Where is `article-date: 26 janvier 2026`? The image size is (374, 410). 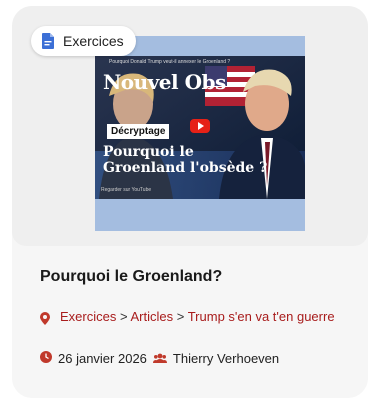 article-date: 26 janvier 2026 is located at coordinates (102, 358).